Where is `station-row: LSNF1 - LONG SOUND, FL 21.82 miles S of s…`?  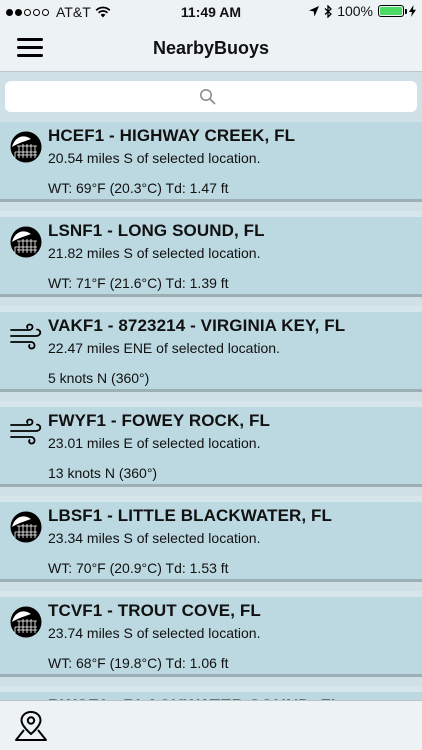
station-row: LSNF1 - LONG SOUND, FL 21.82 miles S of s… is located at coordinates (211, 254).